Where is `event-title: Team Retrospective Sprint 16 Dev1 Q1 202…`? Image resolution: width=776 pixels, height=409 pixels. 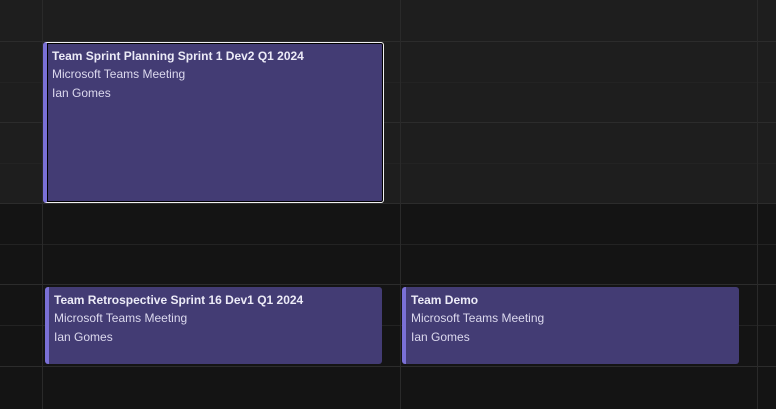
event-title: Team Retrospective Sprint 16 Dev1 Q1 202… is located at coordinates (179, 300).